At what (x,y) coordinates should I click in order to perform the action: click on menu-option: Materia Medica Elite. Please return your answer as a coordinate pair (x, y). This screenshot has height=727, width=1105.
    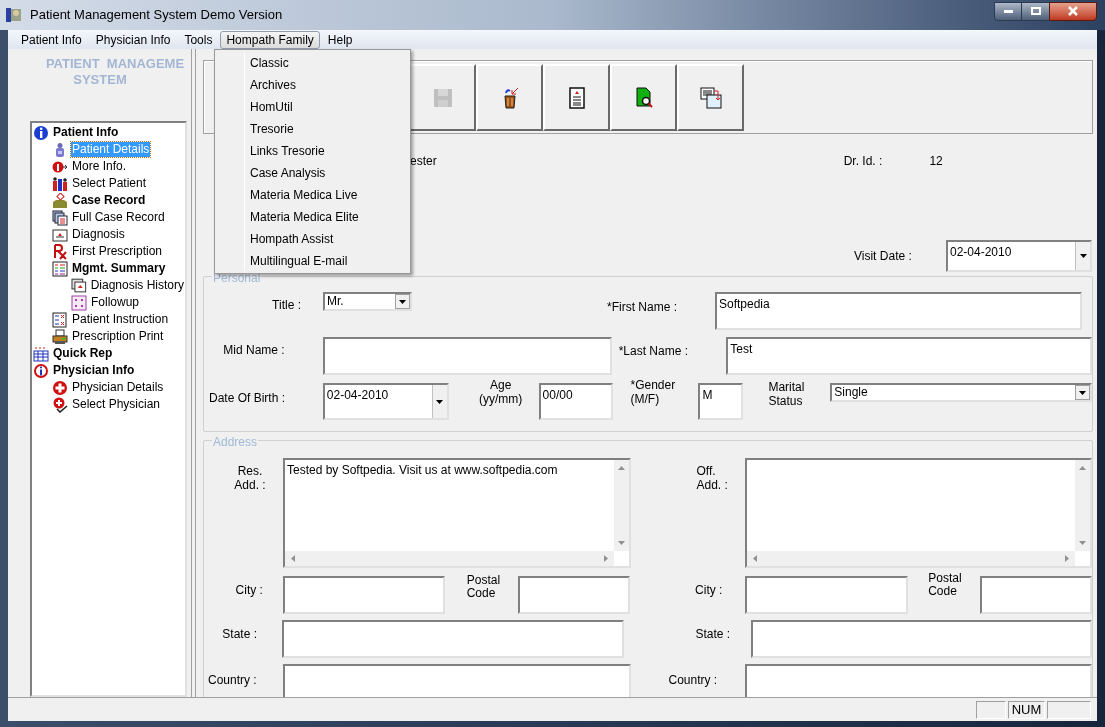
    Looking at the image, I should click on (312, 217).